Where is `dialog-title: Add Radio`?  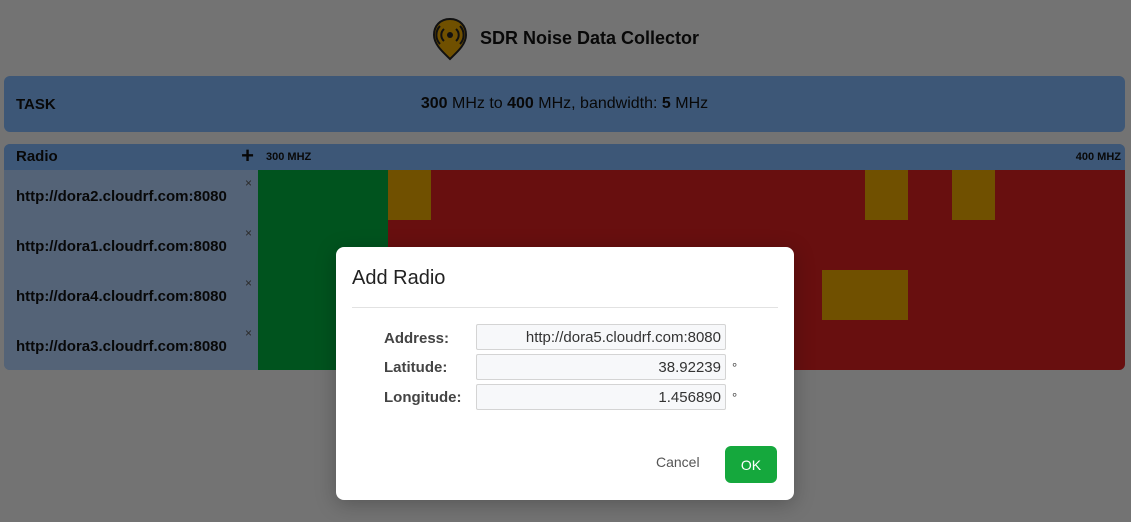
dialog-title: Add Radio is located at coordinates (399, 278).